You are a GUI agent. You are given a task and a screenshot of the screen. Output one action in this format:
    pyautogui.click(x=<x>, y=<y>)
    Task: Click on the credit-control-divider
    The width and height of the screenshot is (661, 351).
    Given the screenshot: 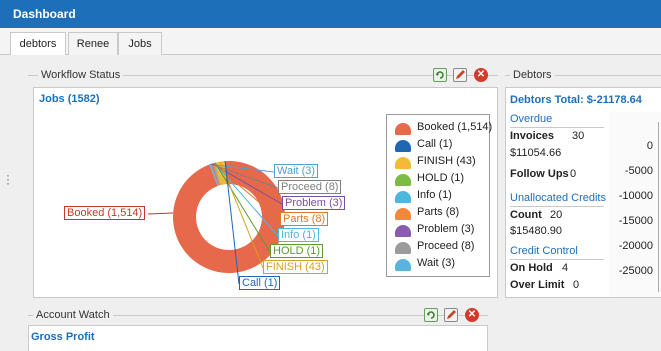 What is the action you would take?
    pyautogui.click(x=557, y=259)
    